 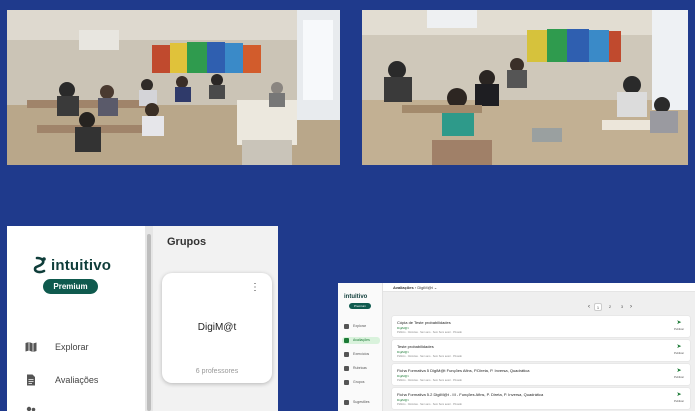 What do you see at coordinates (415, 346) in the screenshot?
I see `test-title: Teste probabilidades` at bounding box center [415, 346].